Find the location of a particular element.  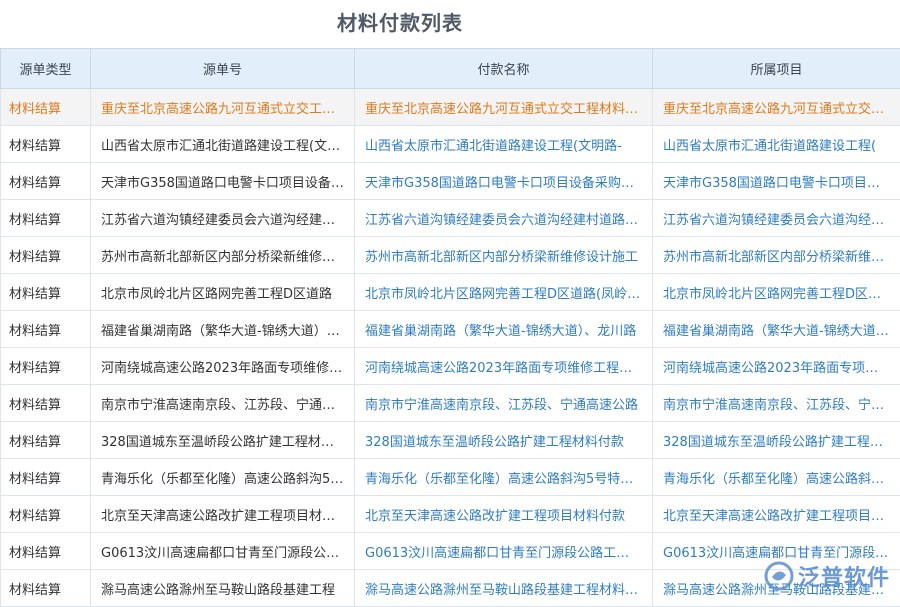

cell-source-no: 青海乐化（乐都至化隆）高速公路斜沟5号特大桥 is located at coordinates (223, 477).